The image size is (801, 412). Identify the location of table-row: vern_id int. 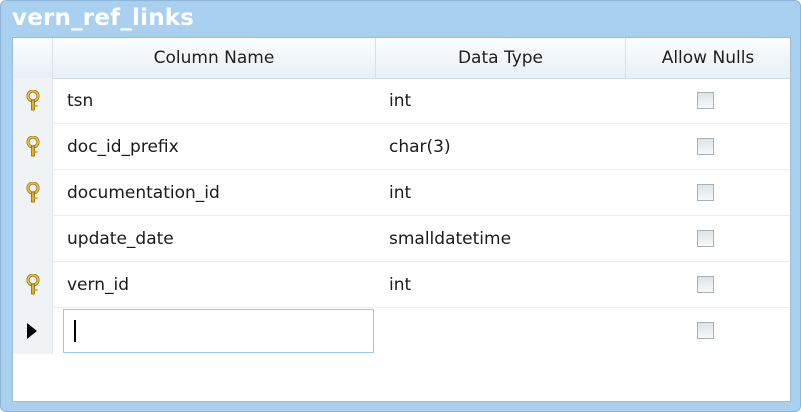
(401, 285).